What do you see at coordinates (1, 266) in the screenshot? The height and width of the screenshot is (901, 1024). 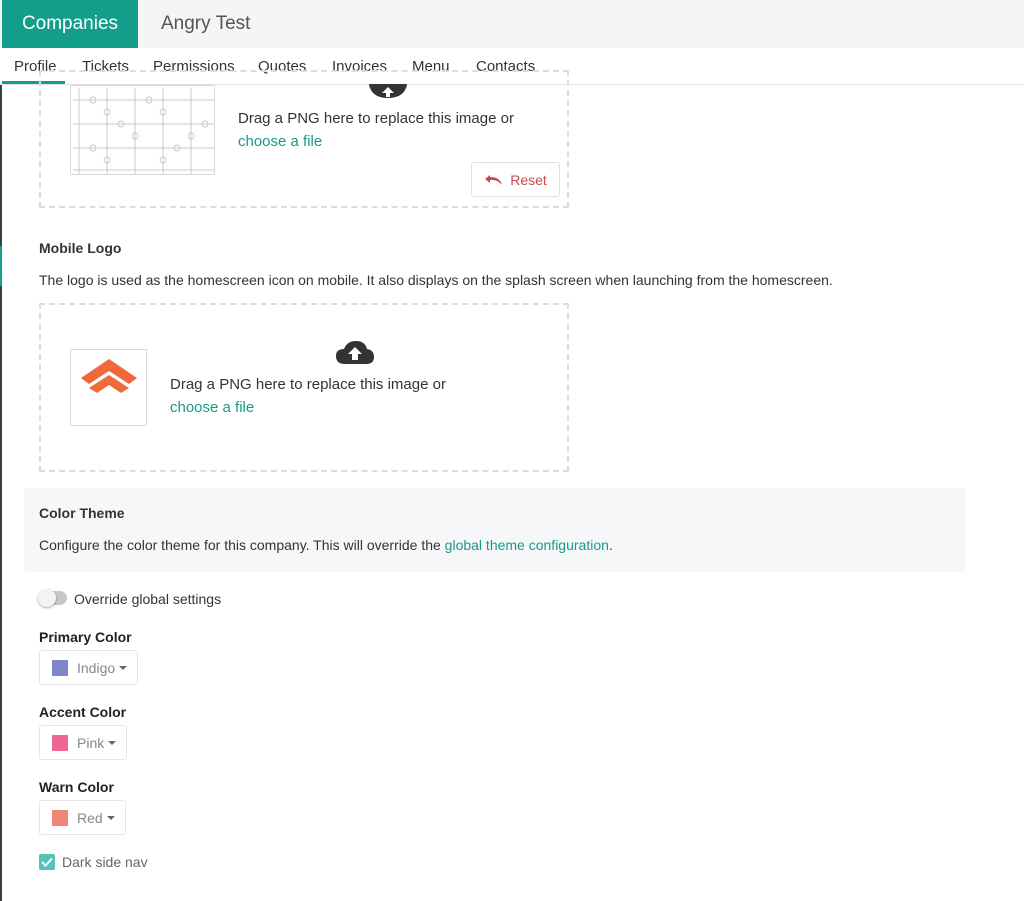 I see `left-edge-accent` at bounding box center [1, 266].